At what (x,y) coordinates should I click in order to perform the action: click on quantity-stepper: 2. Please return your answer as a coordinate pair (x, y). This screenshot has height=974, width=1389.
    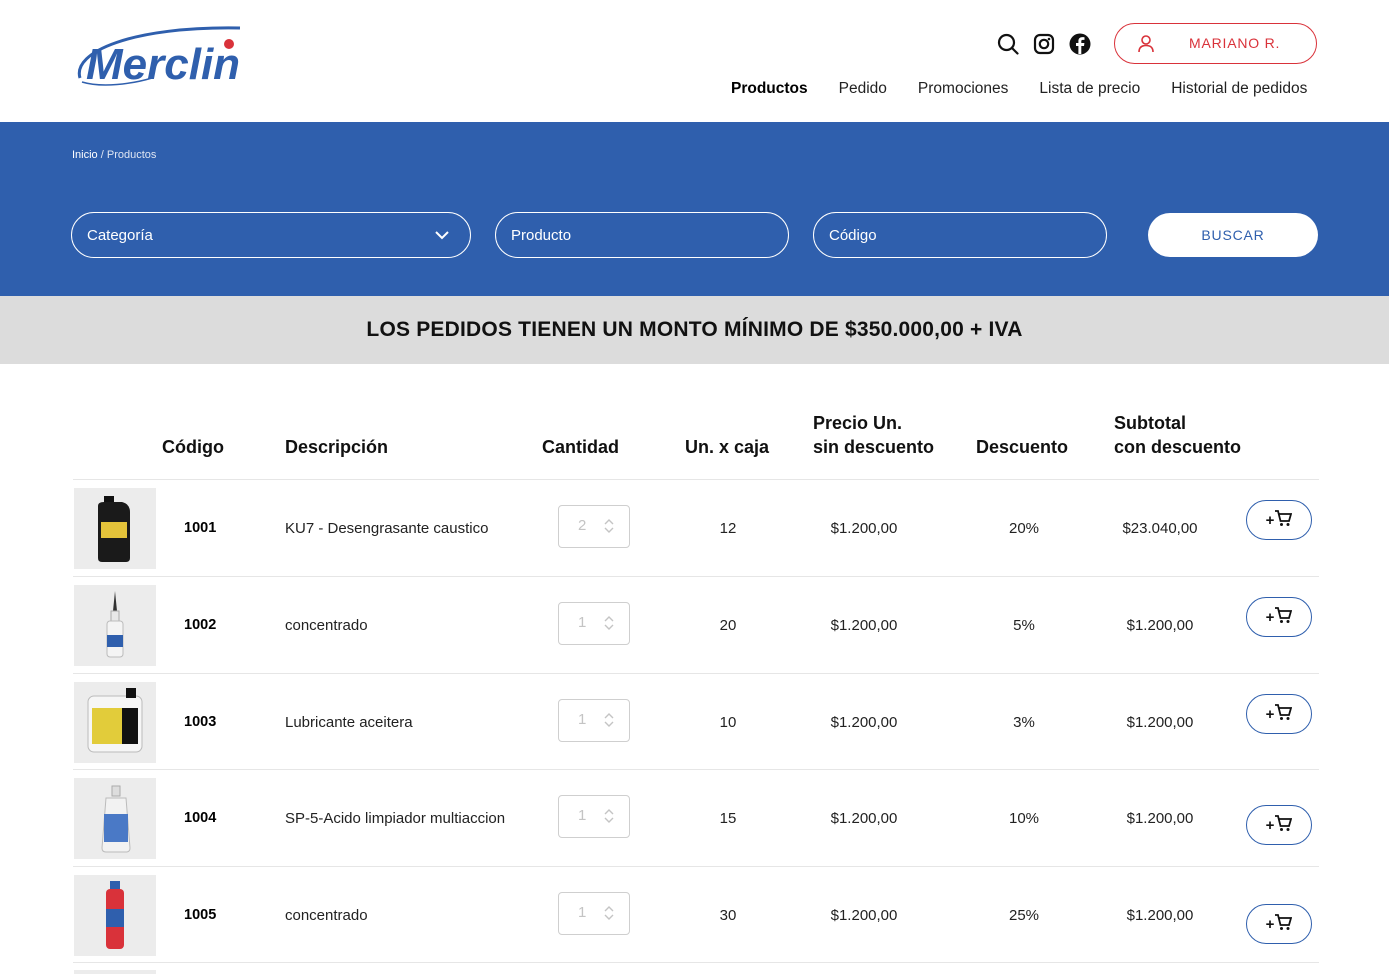
    Looking at the image, I should click on (594, 526).